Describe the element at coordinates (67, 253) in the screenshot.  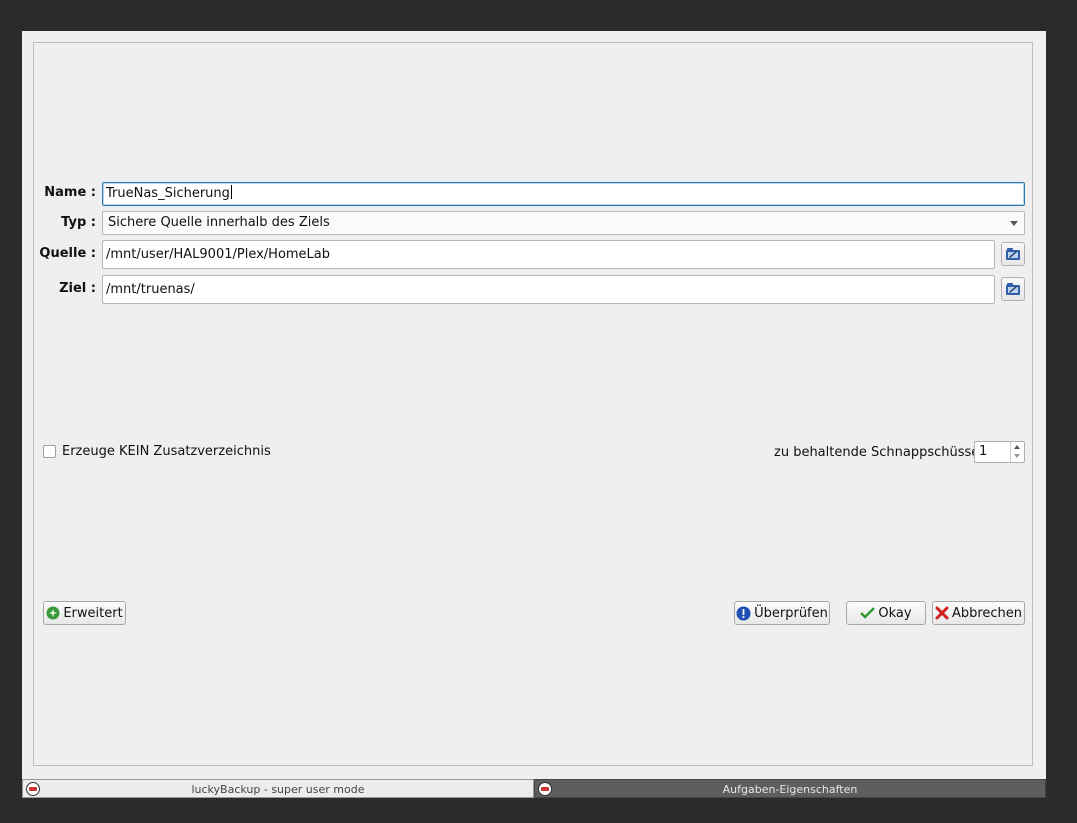
I see `source-label: Quelle :` at that location.